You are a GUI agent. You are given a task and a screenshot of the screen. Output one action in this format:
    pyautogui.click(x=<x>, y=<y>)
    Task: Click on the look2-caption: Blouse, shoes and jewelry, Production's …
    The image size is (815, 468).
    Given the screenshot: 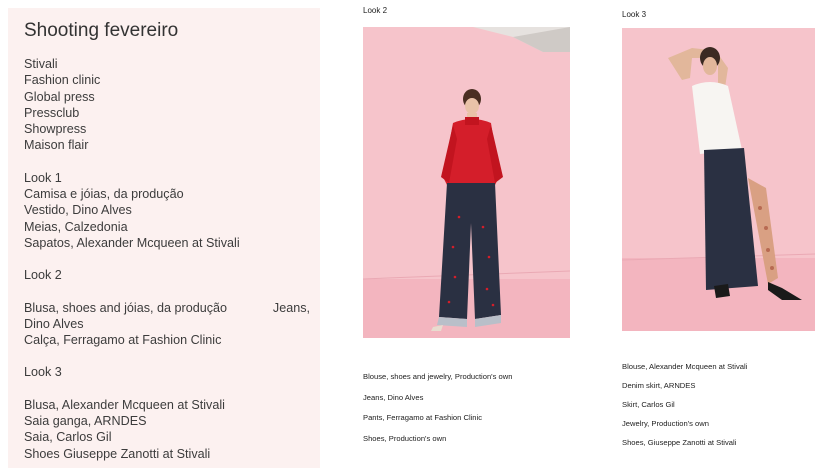 What is the action you would take?
    pyautogui.click(x=438, y=376)
    